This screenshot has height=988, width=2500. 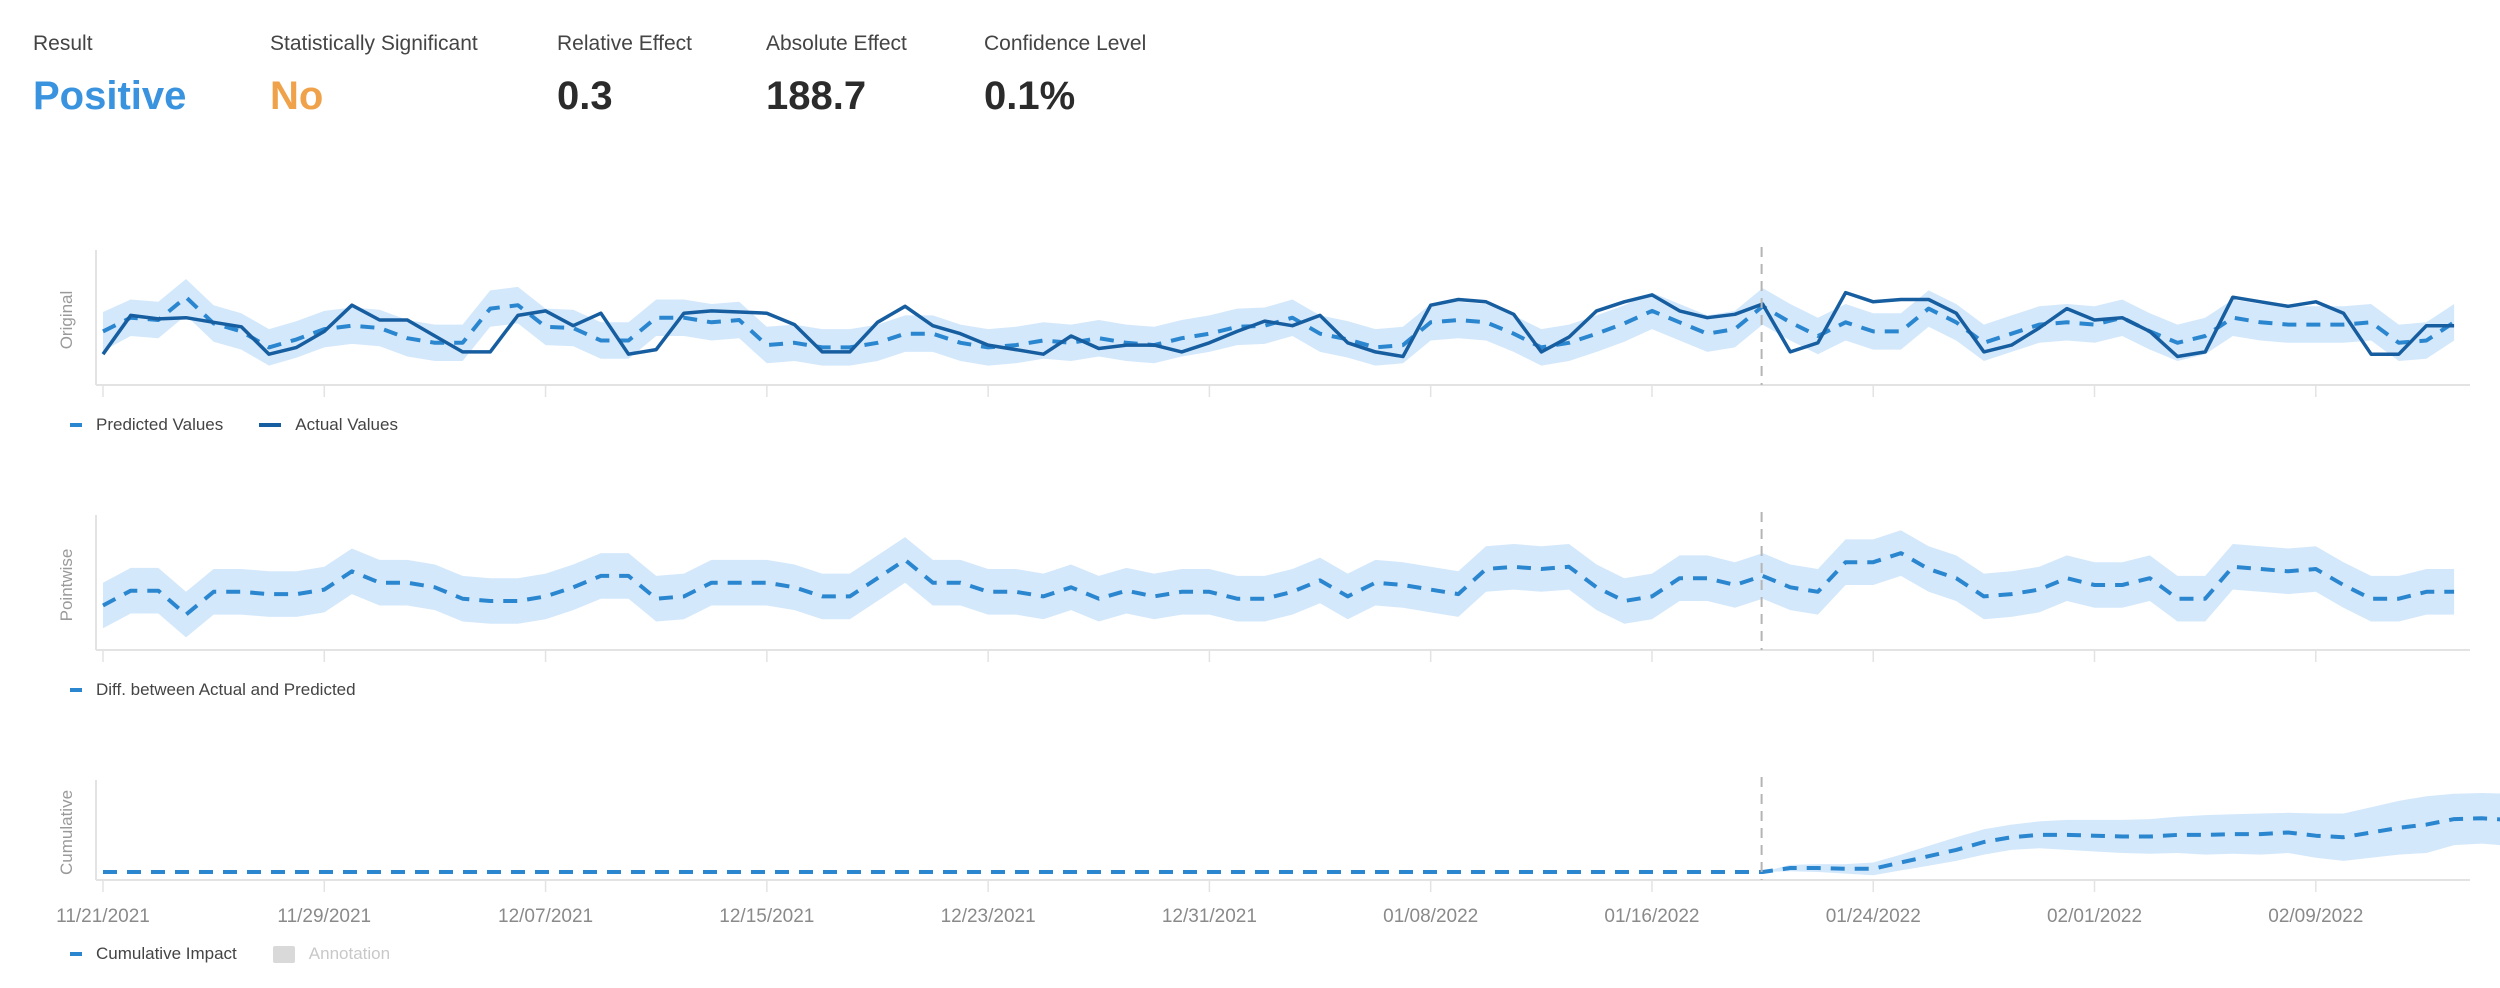 What do you see at coordinates (766, 916) in the screenshot?
I see `x-tick-label: 12/15/2021` at bounding box center [766, 916].